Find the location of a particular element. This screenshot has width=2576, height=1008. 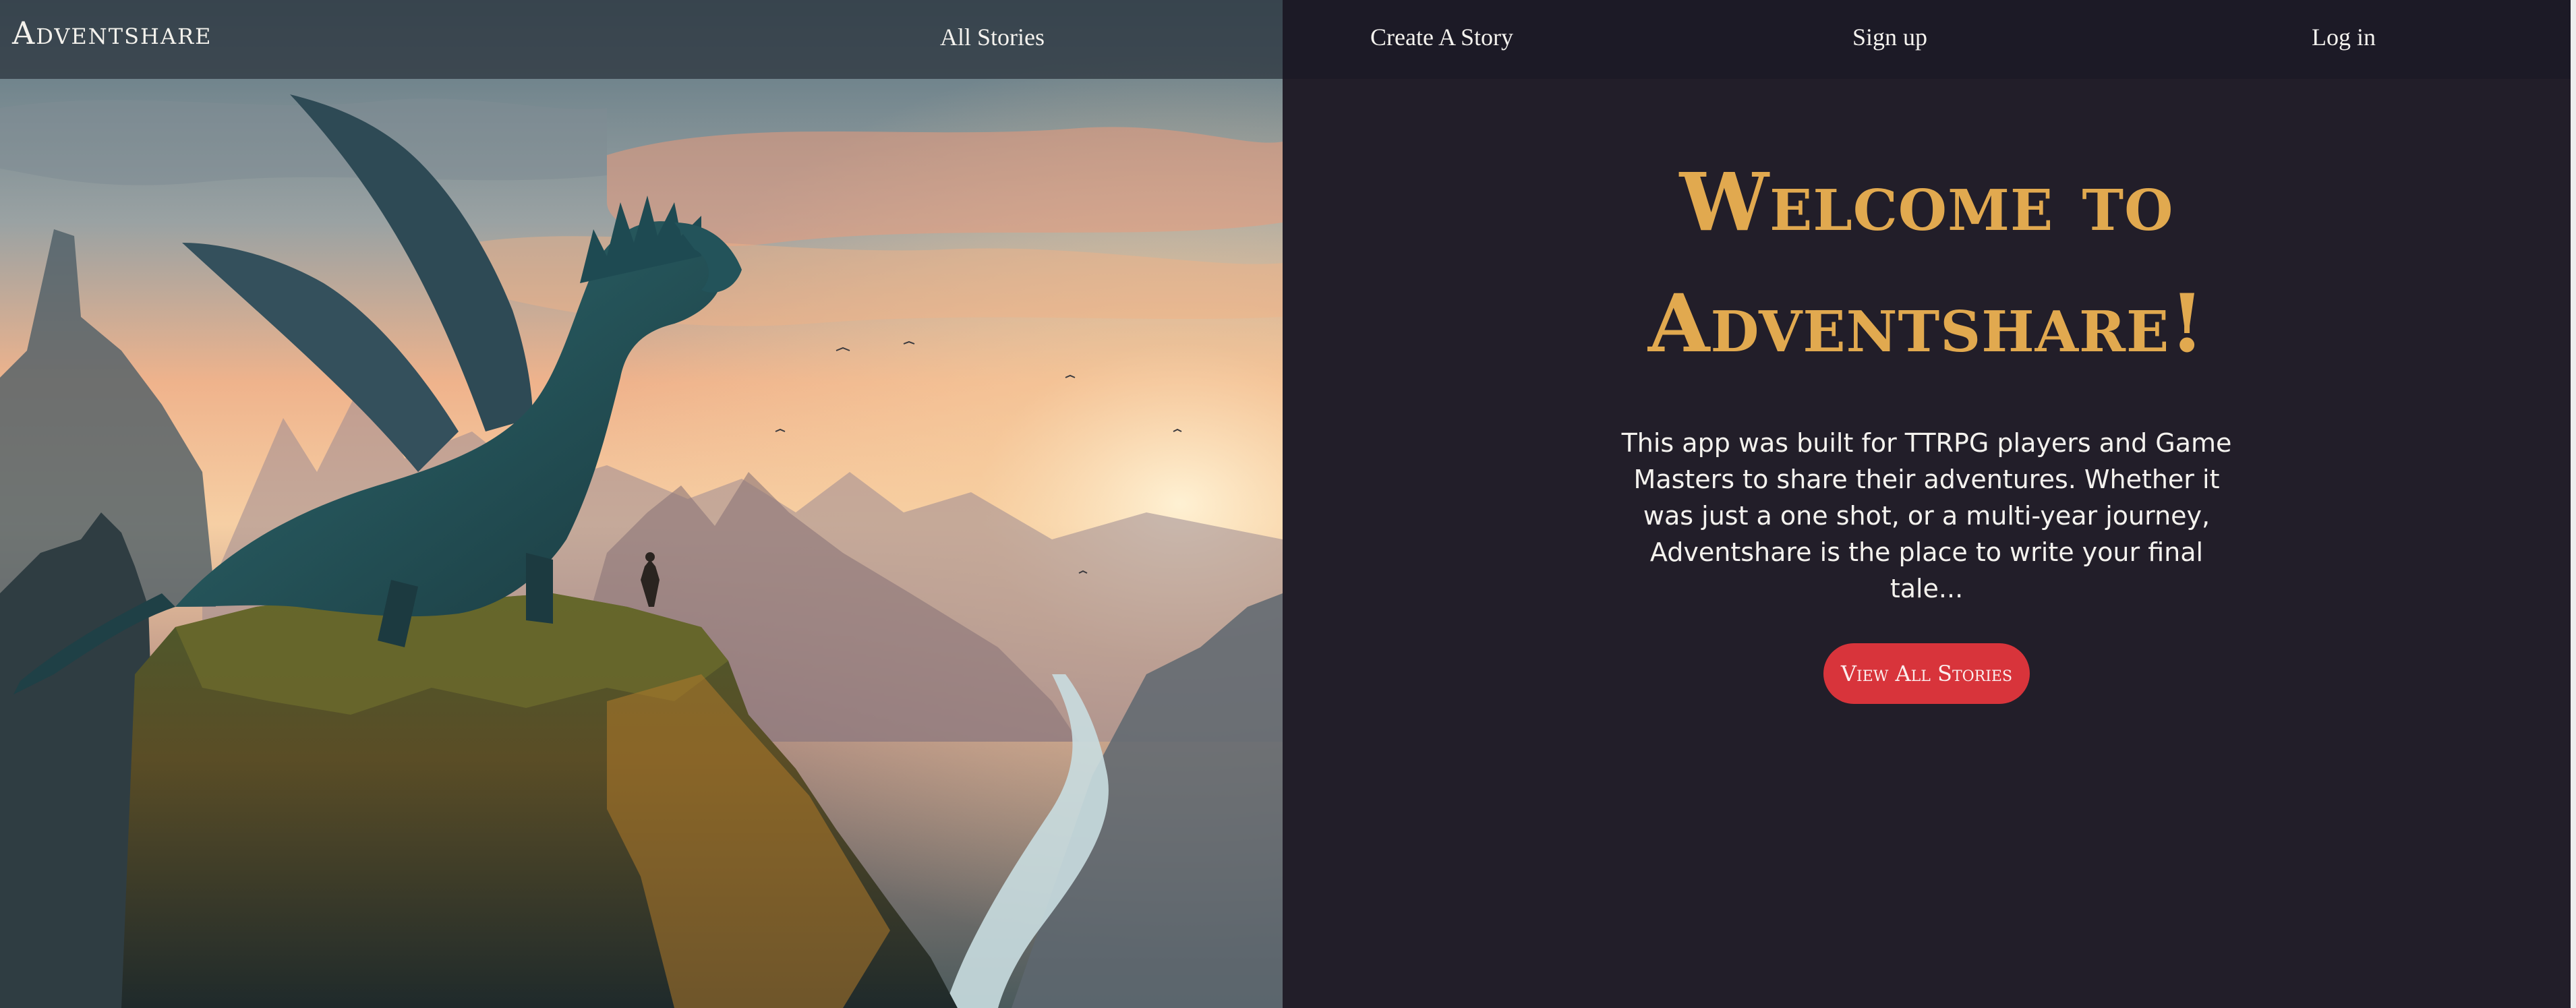

nav-link-log-in: Log in is located at coordinates (2344, 37).